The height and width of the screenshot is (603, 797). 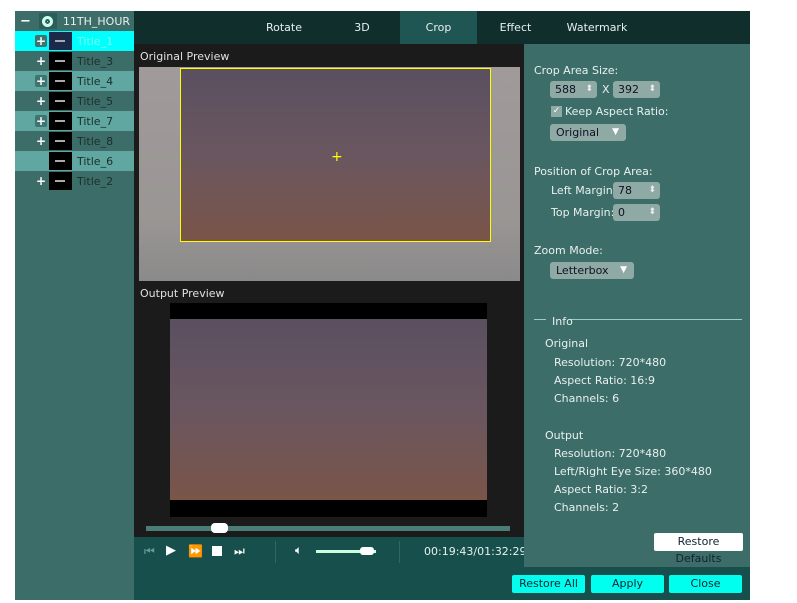 I want to click on sidebar-item-title_8: + Title_8, so click(x=74, y=141).